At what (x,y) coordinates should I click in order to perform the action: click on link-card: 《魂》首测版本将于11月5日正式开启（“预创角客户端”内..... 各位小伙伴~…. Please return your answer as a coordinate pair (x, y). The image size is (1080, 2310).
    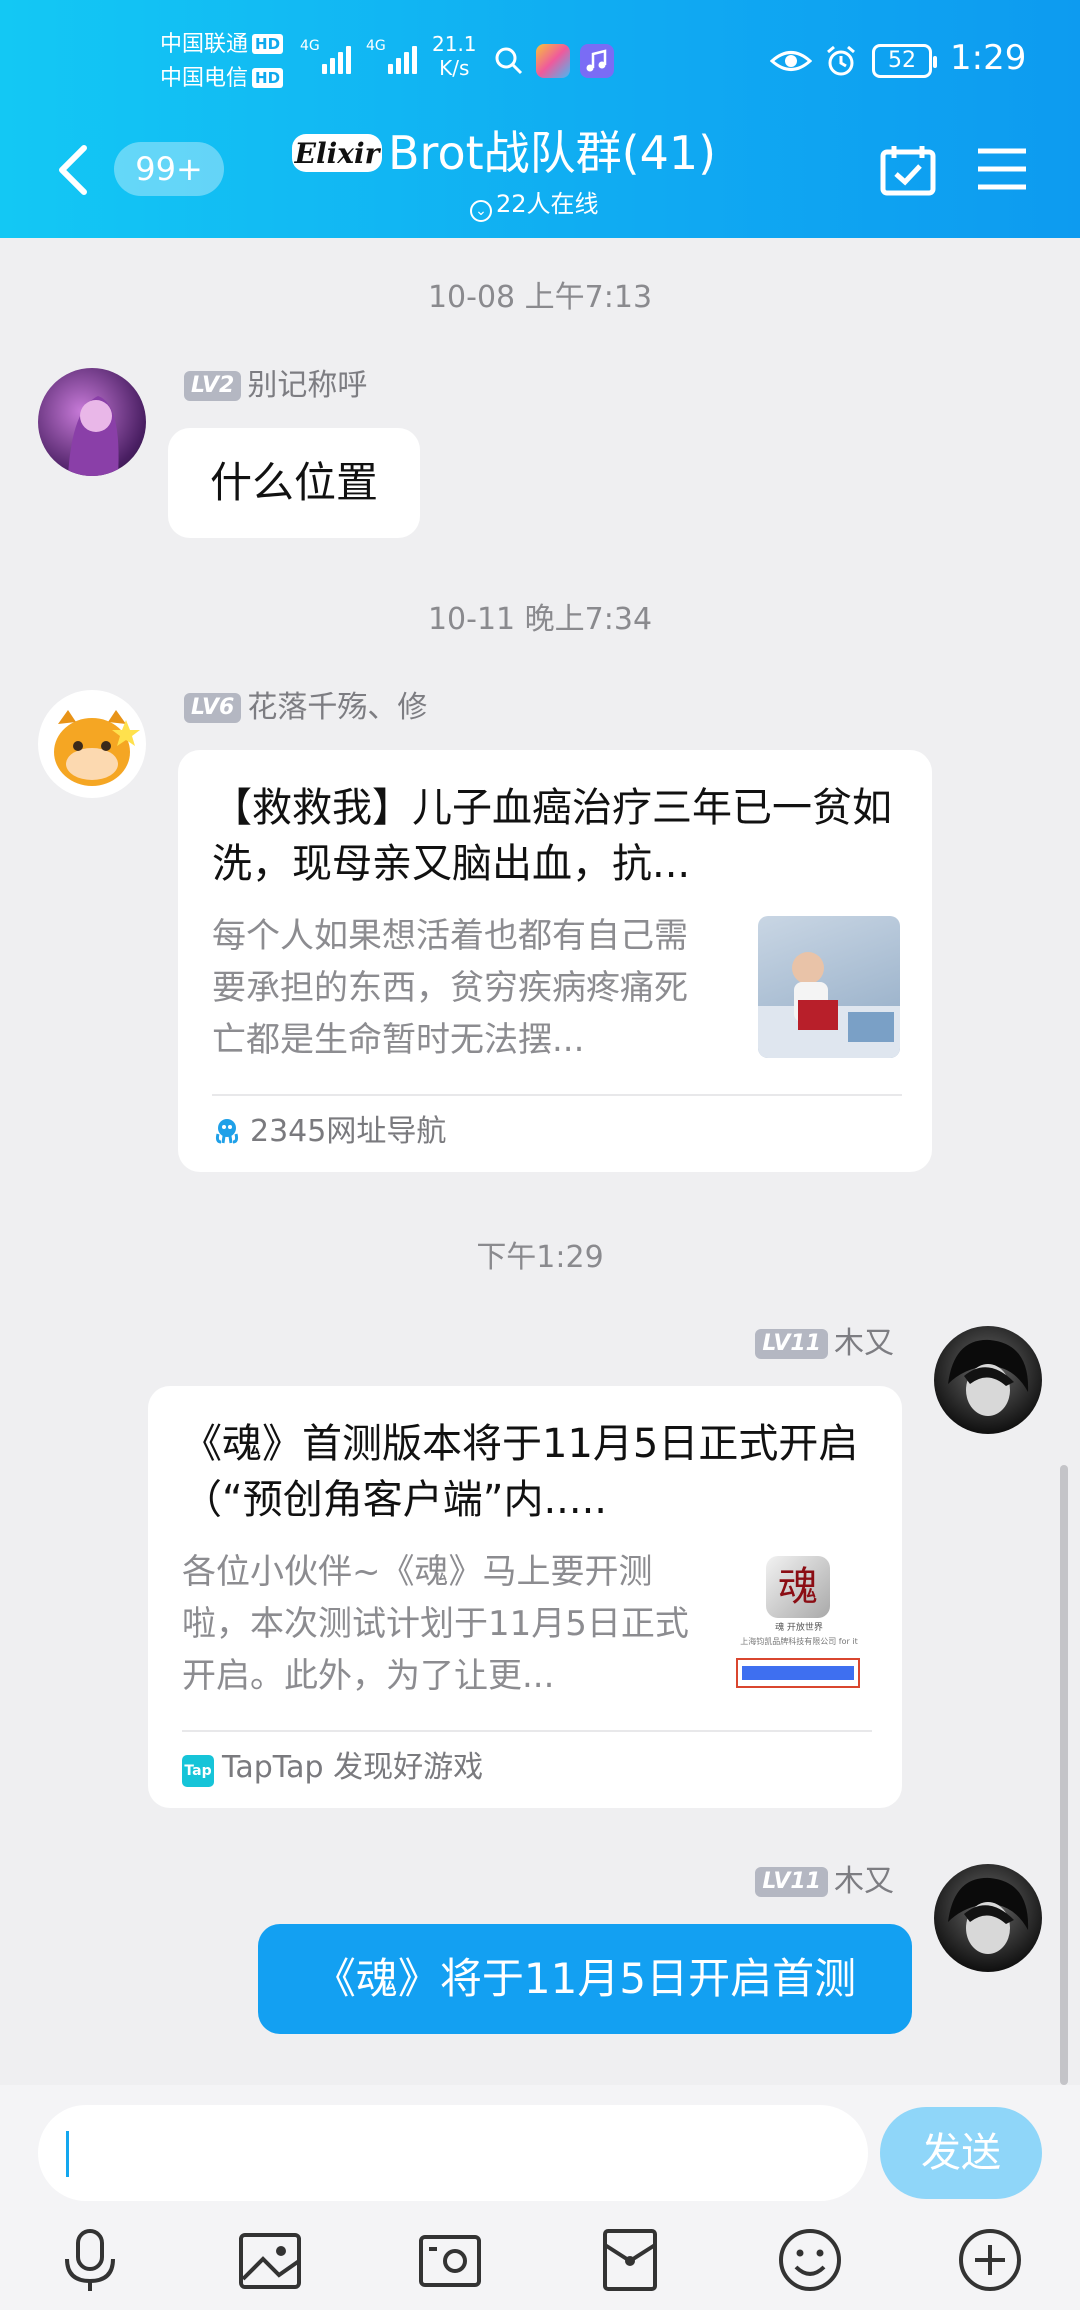
    Looking at the image, I should click on (525, 1597).